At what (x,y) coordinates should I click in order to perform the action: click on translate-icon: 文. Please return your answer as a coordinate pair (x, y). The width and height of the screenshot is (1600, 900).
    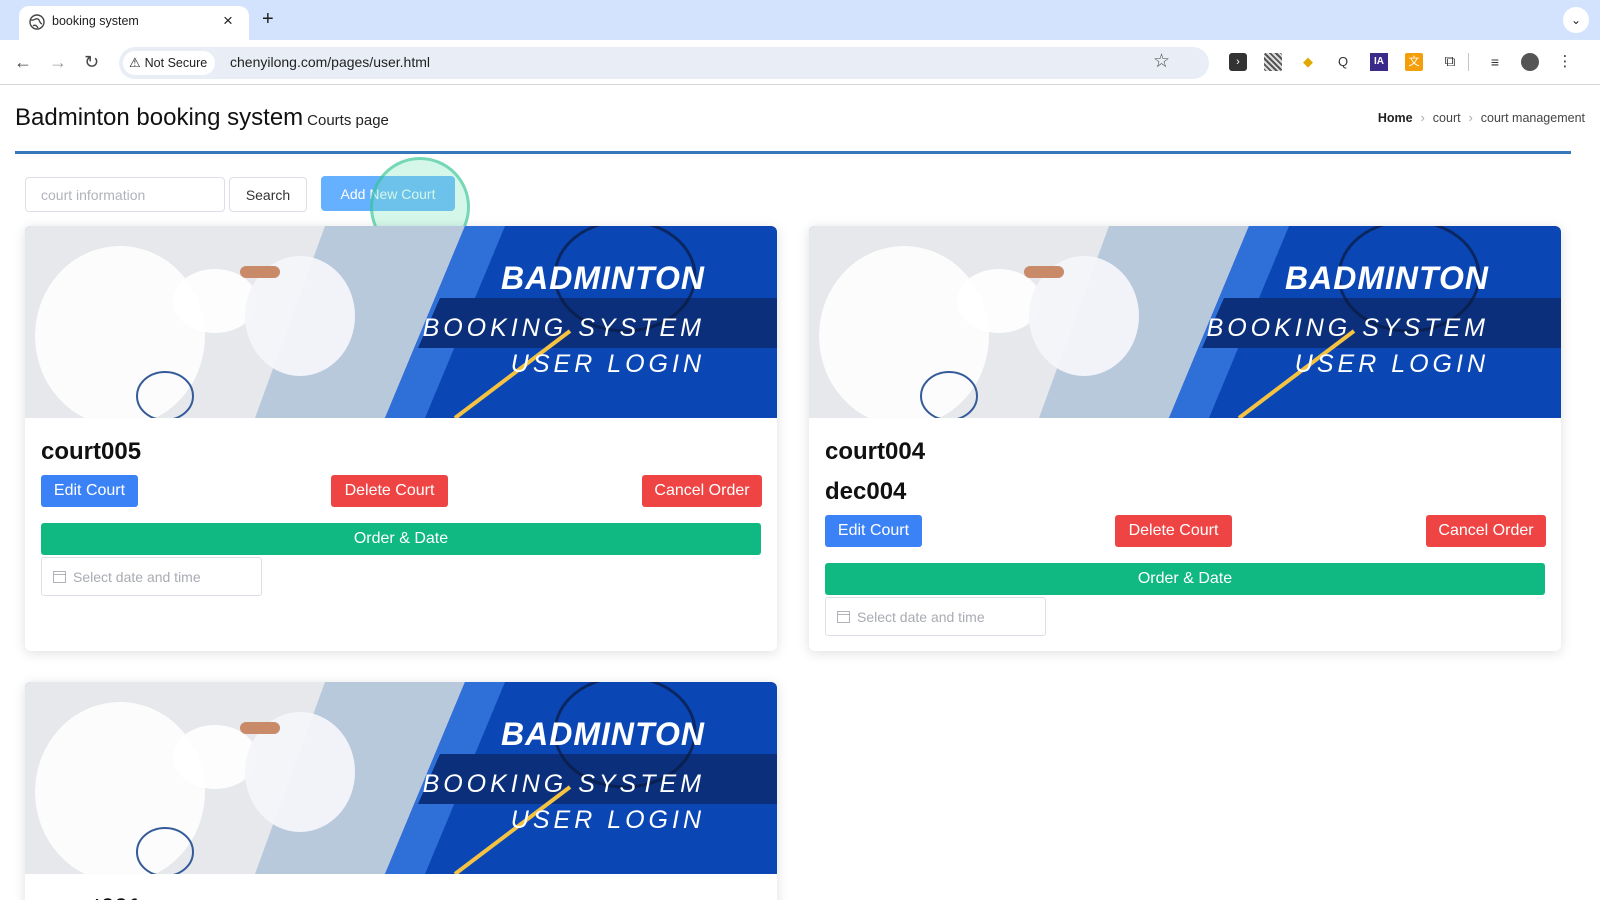
    Looking at the image, I should click on (1414, 62).